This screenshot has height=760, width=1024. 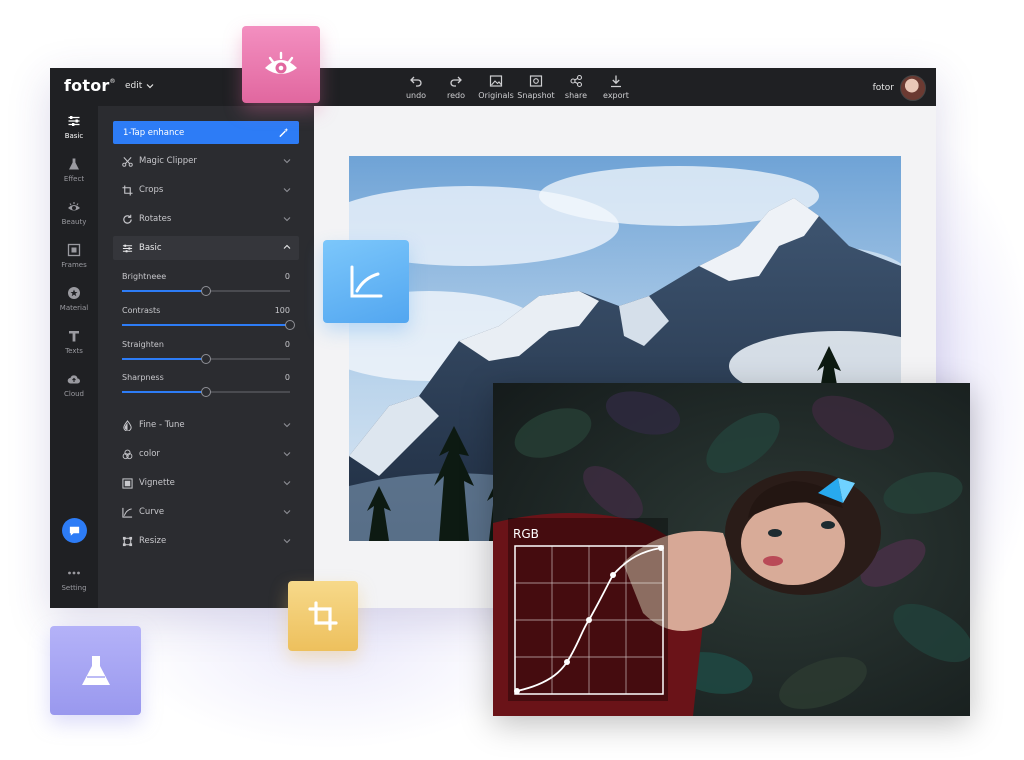 I want to click on beauty-tile, so click(x=281, y=64).